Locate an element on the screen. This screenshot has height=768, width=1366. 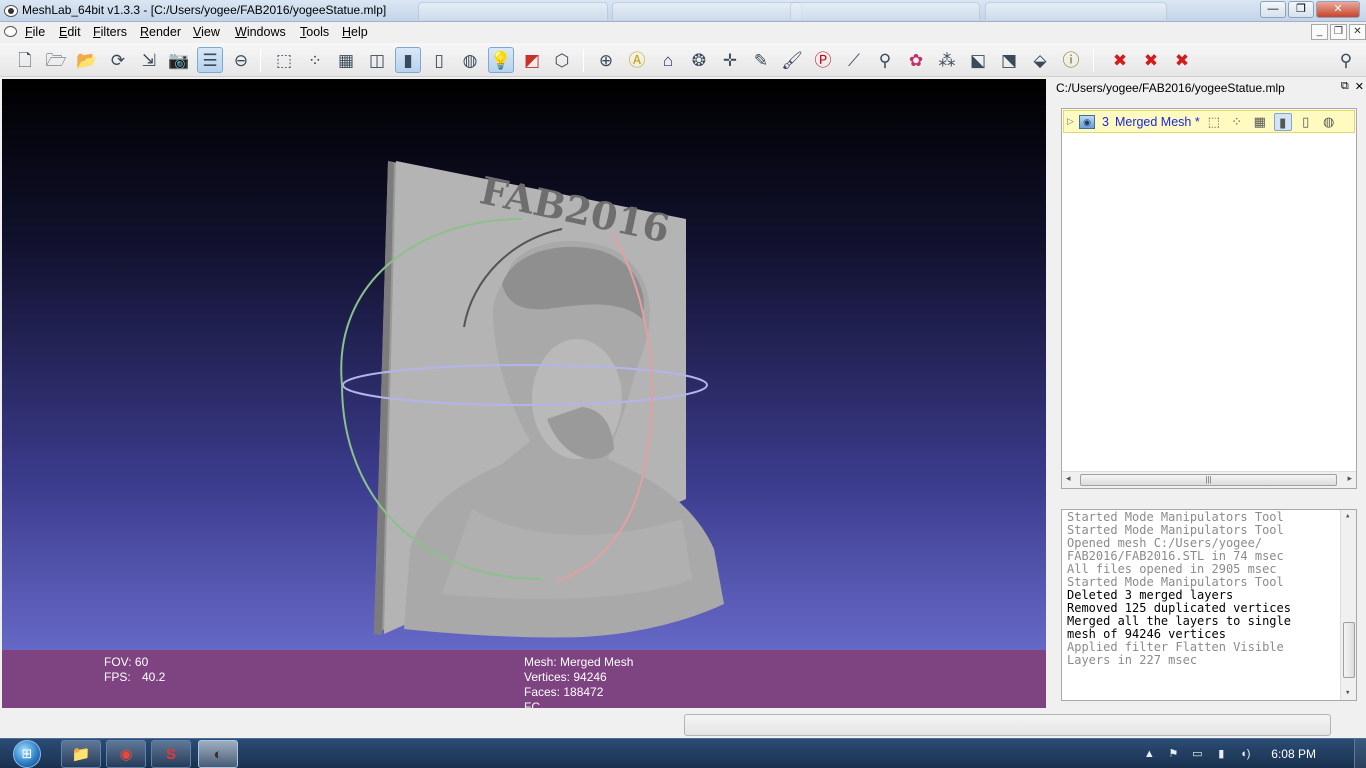
log-scroll-down-icon: ▾ is located at coordinates (1347, 693).